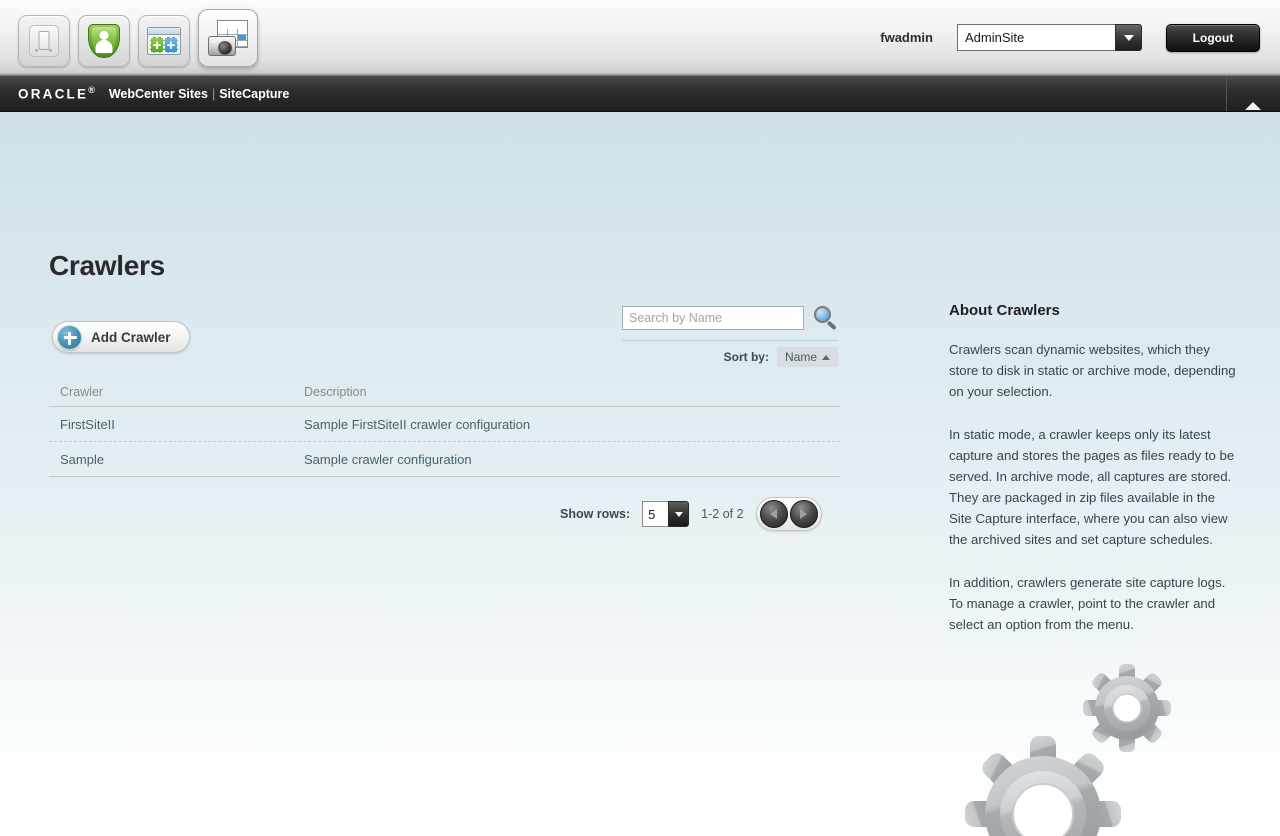 The width and height of the screenshot is (1280, 836). I want to click on site-selector: AdminSite, so click(1049, 37).